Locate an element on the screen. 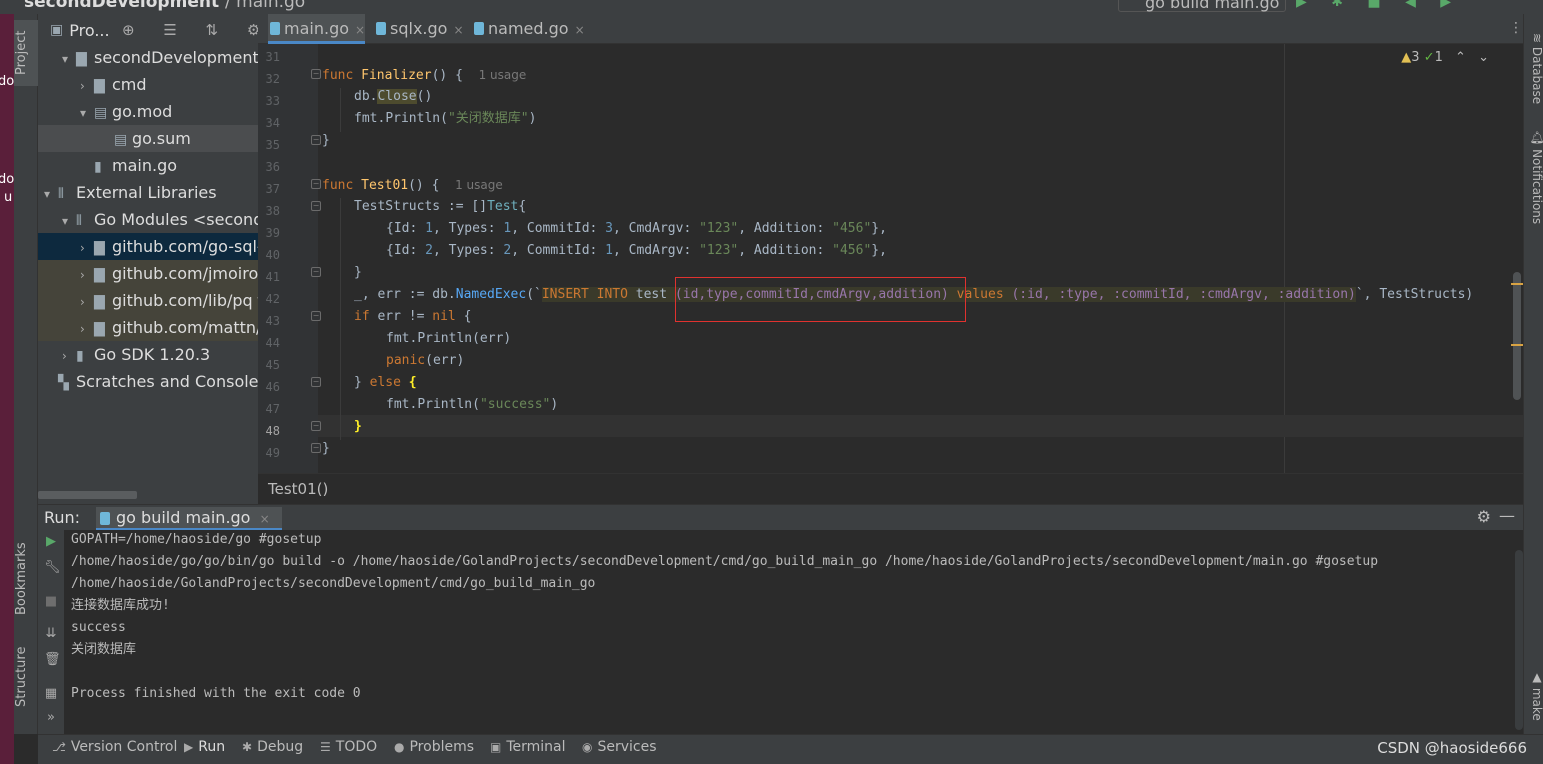 Image resolution: width=1543 pixels, height=764 pixels. bottom-tab-terminal: ▣ Terminal is located at coordinates (528, 747).